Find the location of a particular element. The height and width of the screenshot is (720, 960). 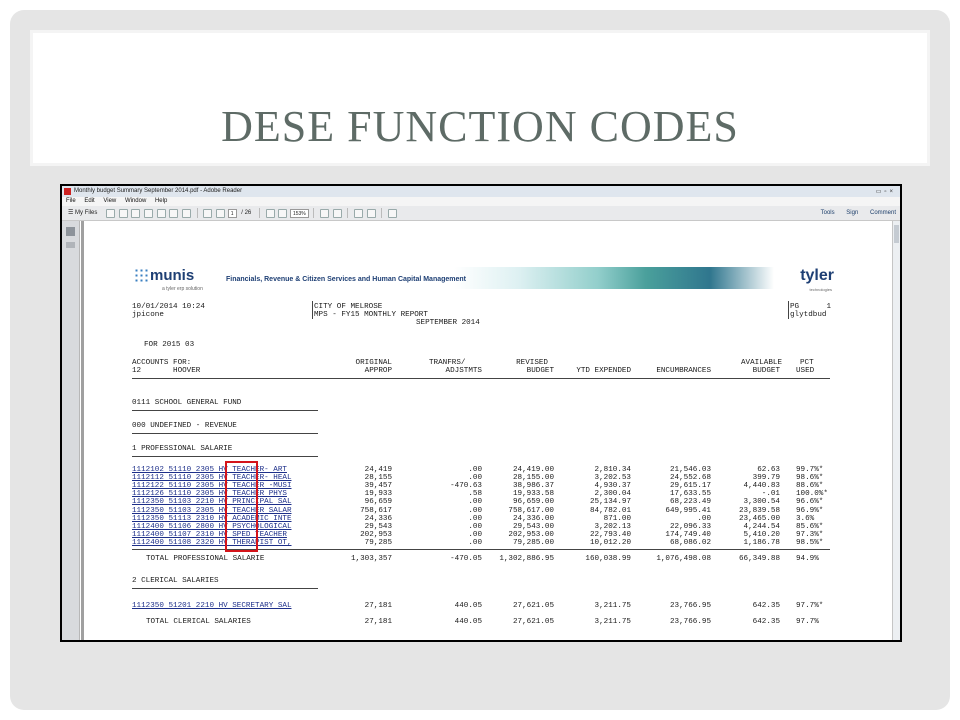

navigation-pane is located at coordinates (71, 430).